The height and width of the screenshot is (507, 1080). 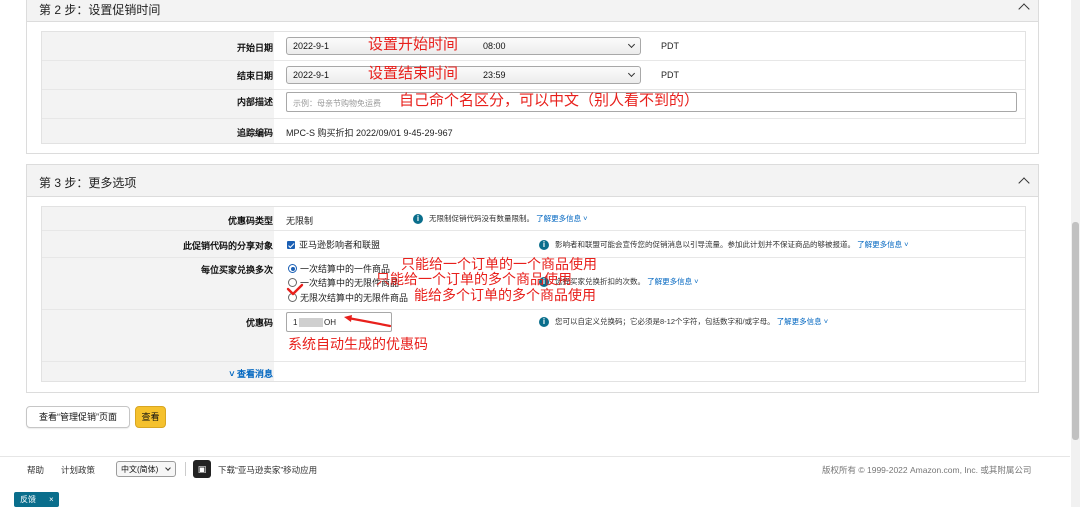 I want to click on language-select: 中文(简体), so click(x=146, y=469).